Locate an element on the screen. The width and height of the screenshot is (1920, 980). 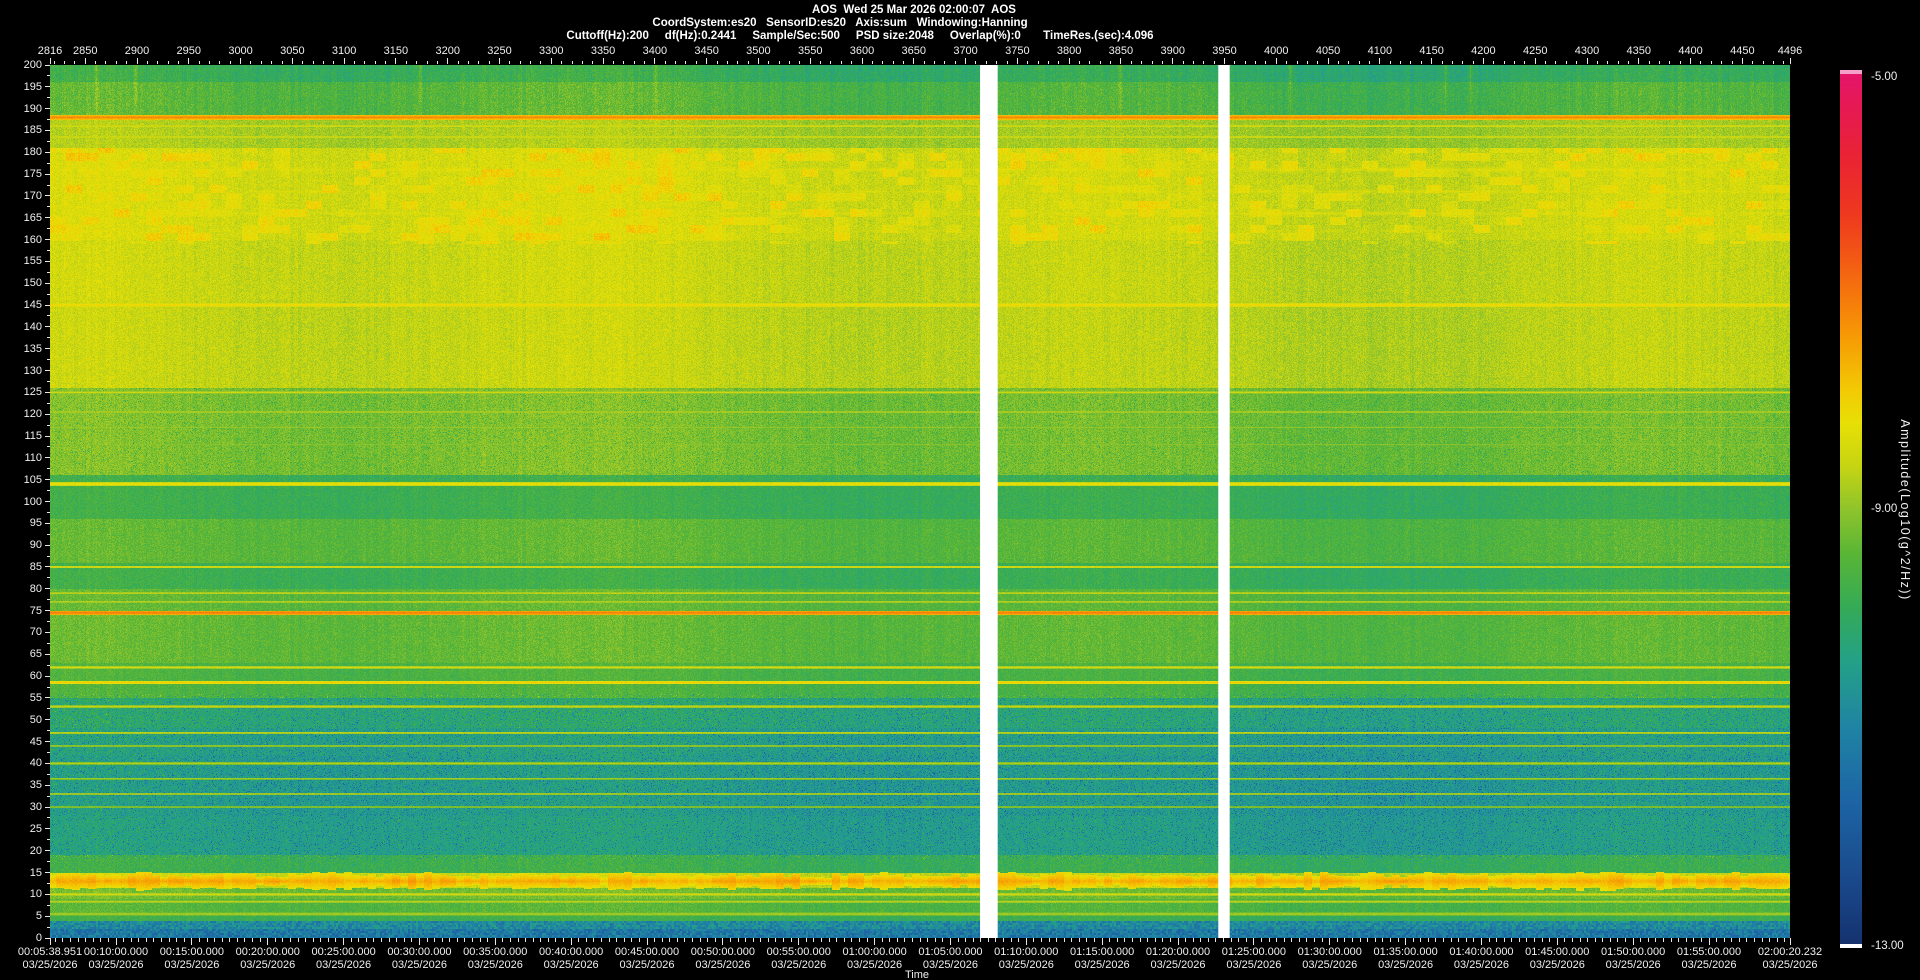
record-axis-label: 4300 is located at coordinates (1587, 51).